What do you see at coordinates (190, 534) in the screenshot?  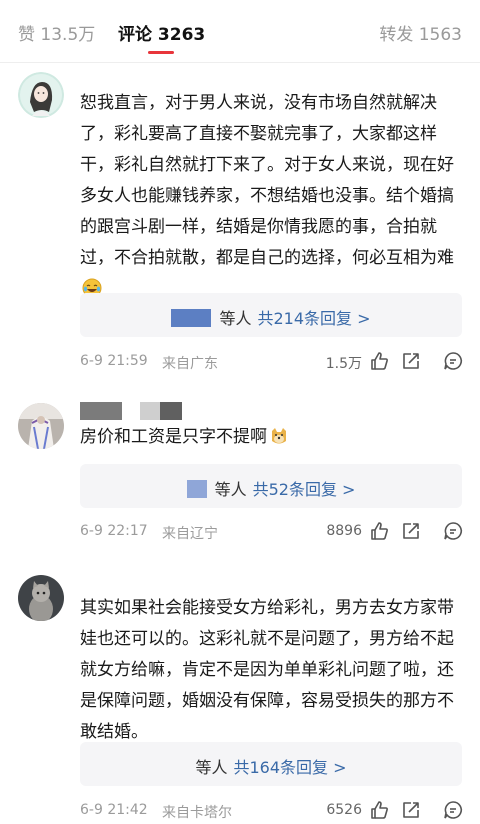 I see `comment-location: 来自辽宁` at bounding box center [190, 534].